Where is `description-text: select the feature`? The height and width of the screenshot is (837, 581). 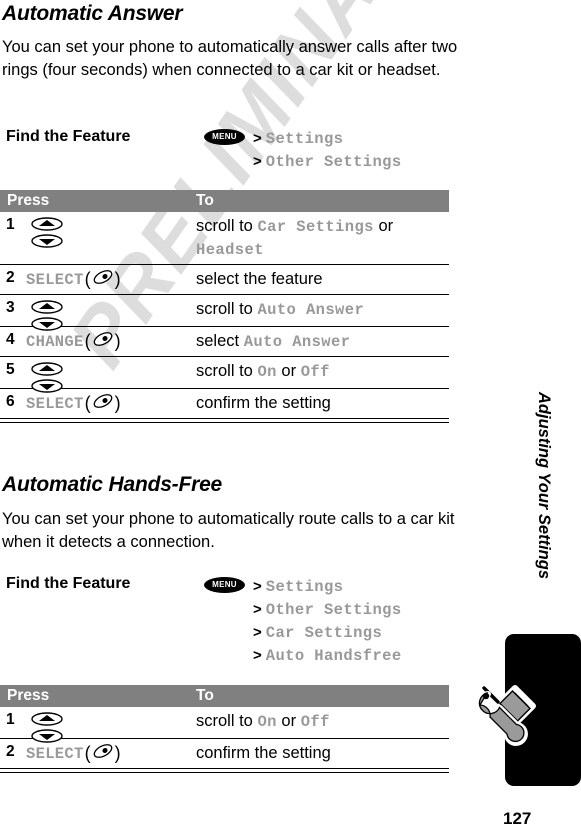 description-text: select the feature is located at coordinates (259, 279).